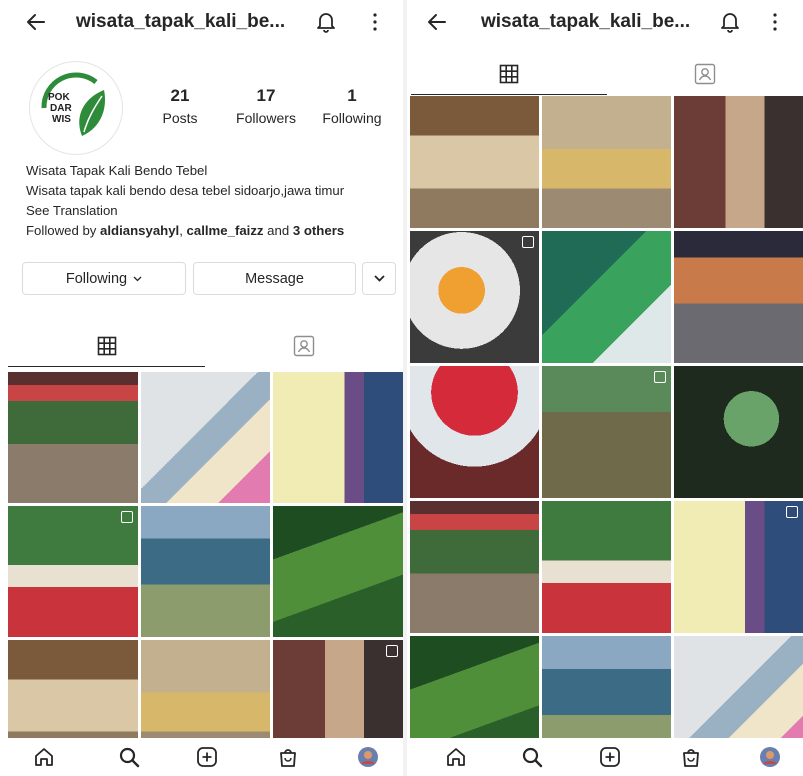 The height and width of the screenshot is (776, 803). Describe the element at coordinates (278, 230) in the screenshot. I see `followed-and: and` at that location.